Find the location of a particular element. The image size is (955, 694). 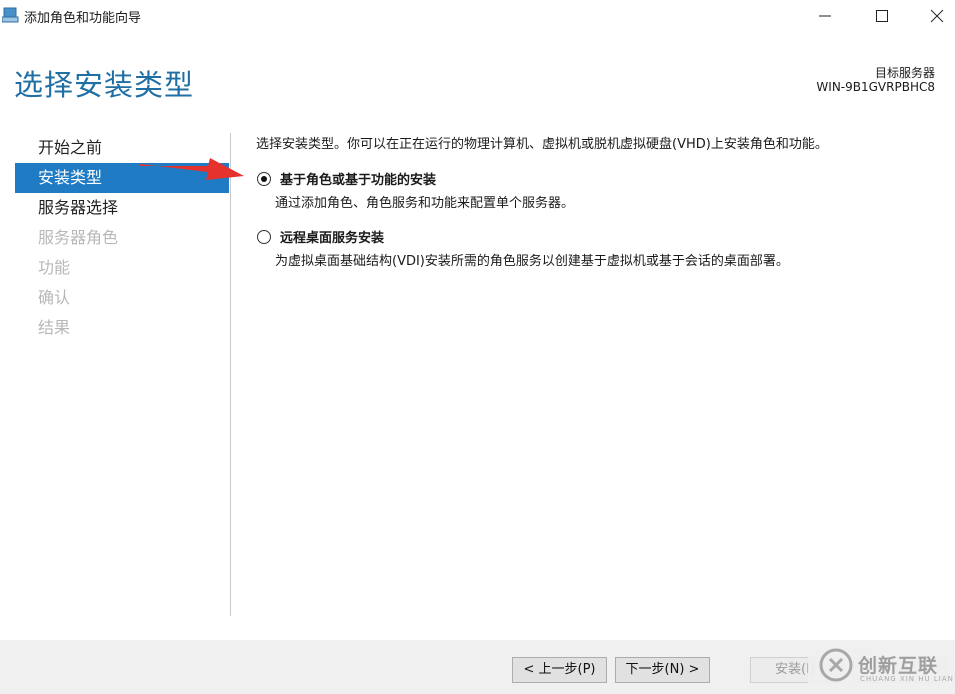

option-role-based-description: 通过添加角色、角色服务和功能来配置单个服务器。 is located at coordinates (425, 203).